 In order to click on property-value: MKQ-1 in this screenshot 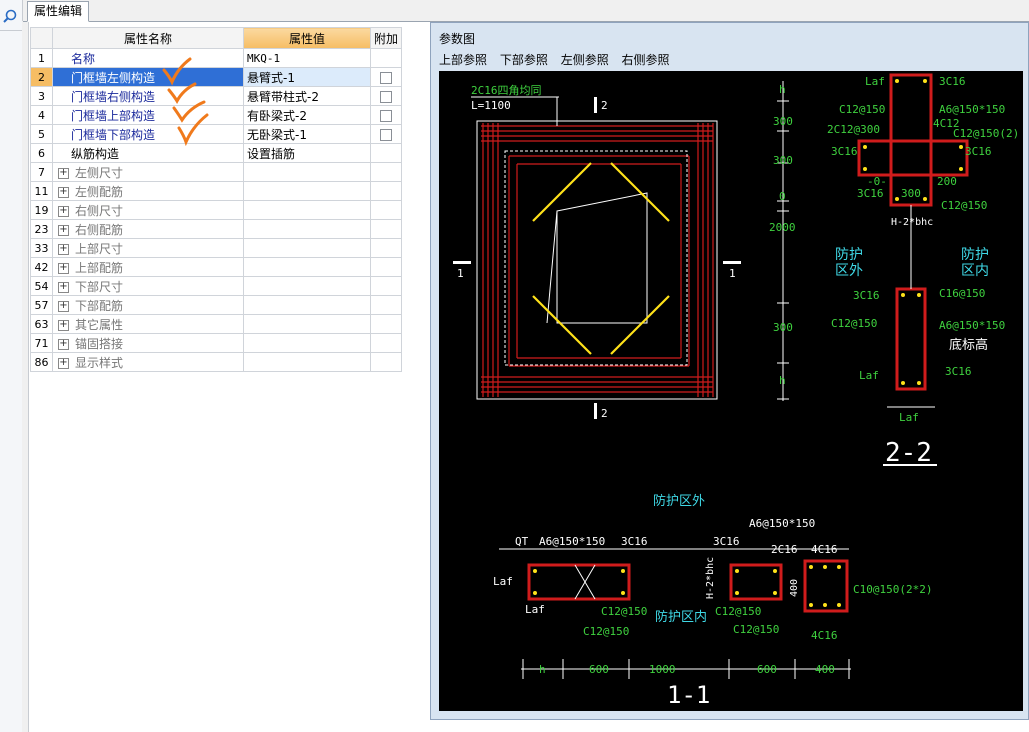, I will do `click(307, 58)`.